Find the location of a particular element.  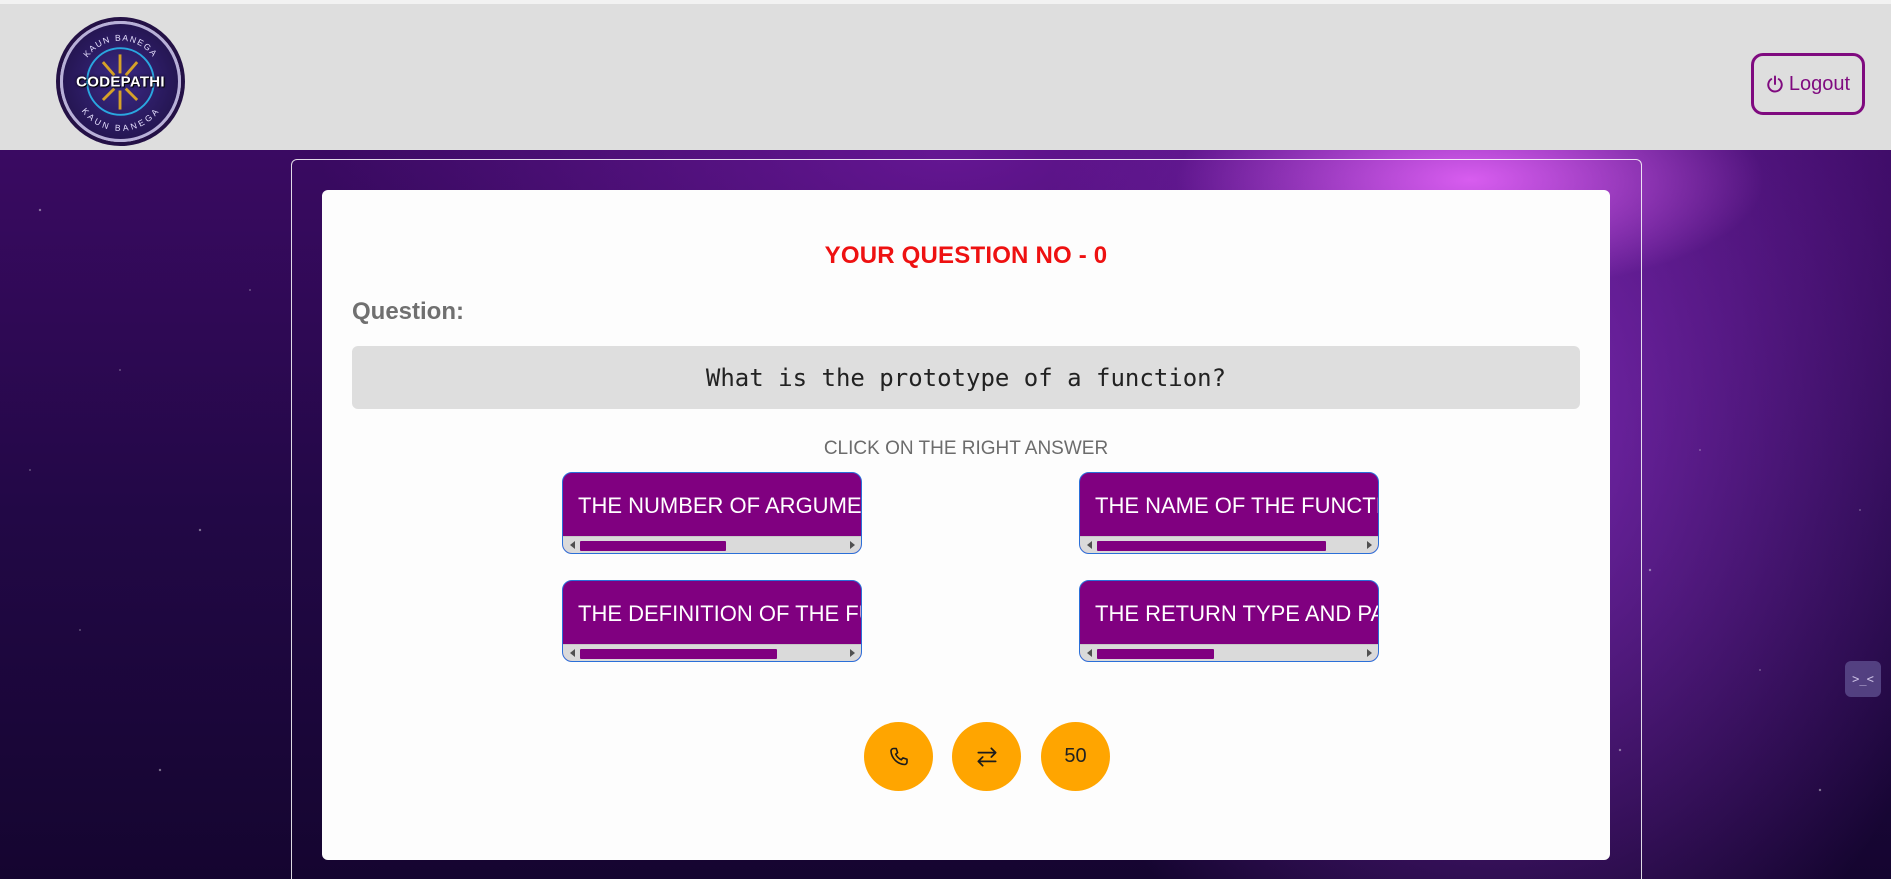

logo-center-text: CODEPATHI is located at coordinates (120, 81).